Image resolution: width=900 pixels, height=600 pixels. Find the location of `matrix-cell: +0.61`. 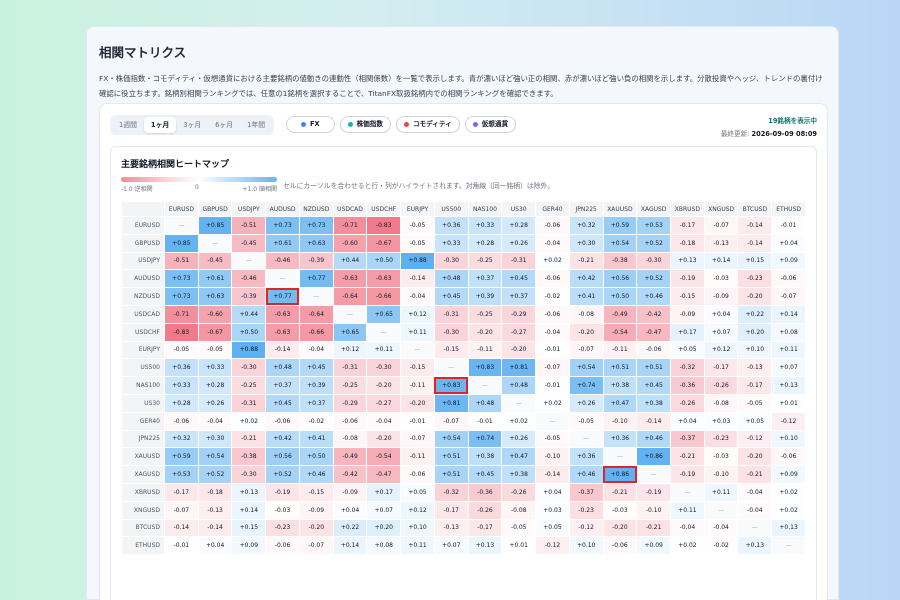

matrix-cell: +0.61 is located at coordinates (215, 279).